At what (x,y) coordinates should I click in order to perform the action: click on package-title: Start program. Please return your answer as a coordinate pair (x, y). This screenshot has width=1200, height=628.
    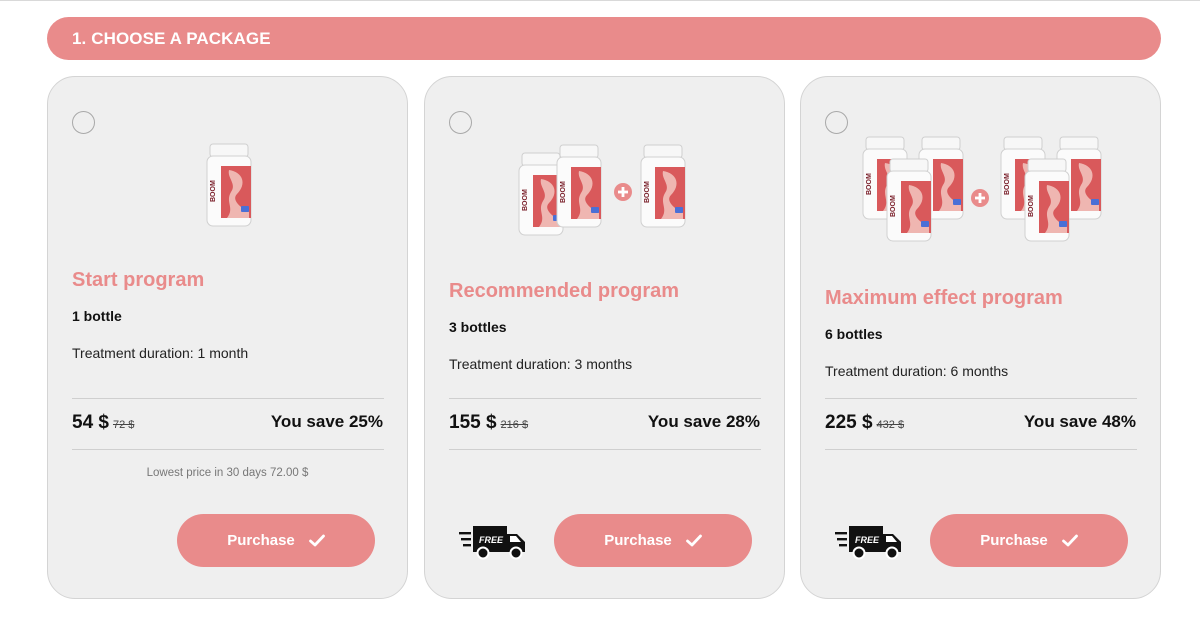
    Looking at the image, I should click on (138, 280).